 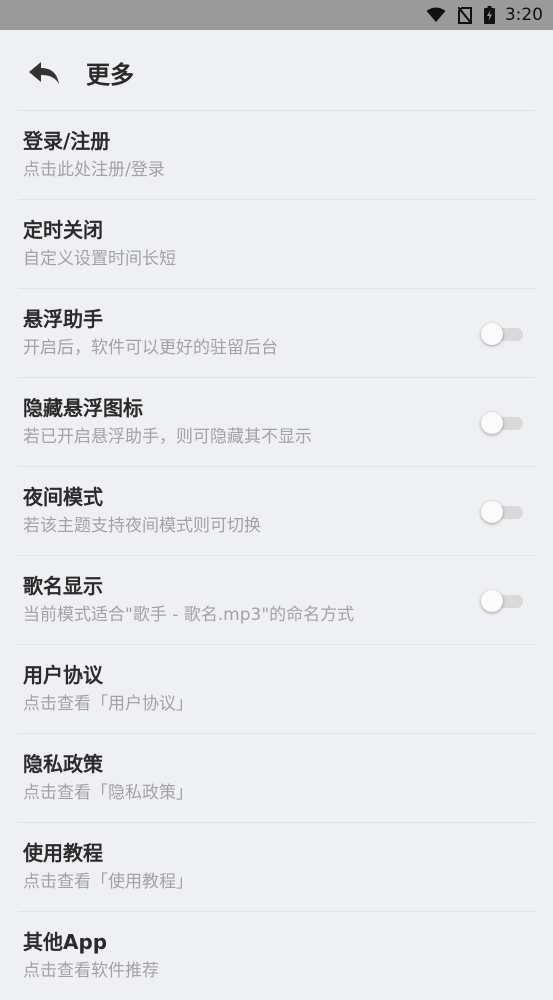 I want to click on login-register-item: 登录/注册 点击此处注册/登录, so click(x=276, y=154).